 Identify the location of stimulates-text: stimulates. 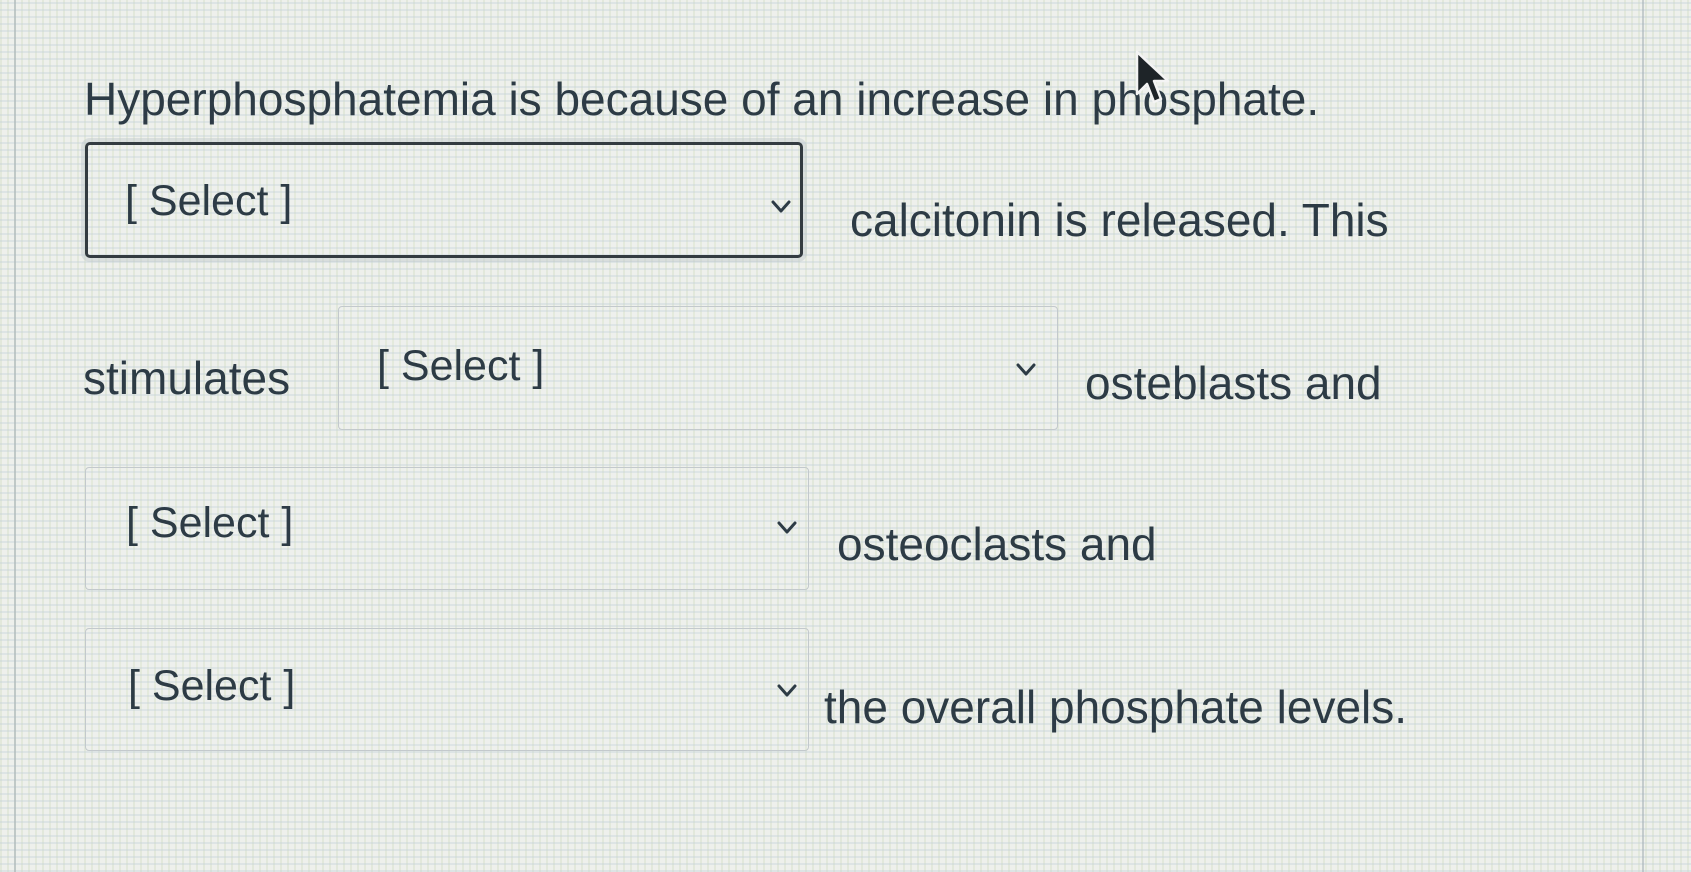
(187, 378).